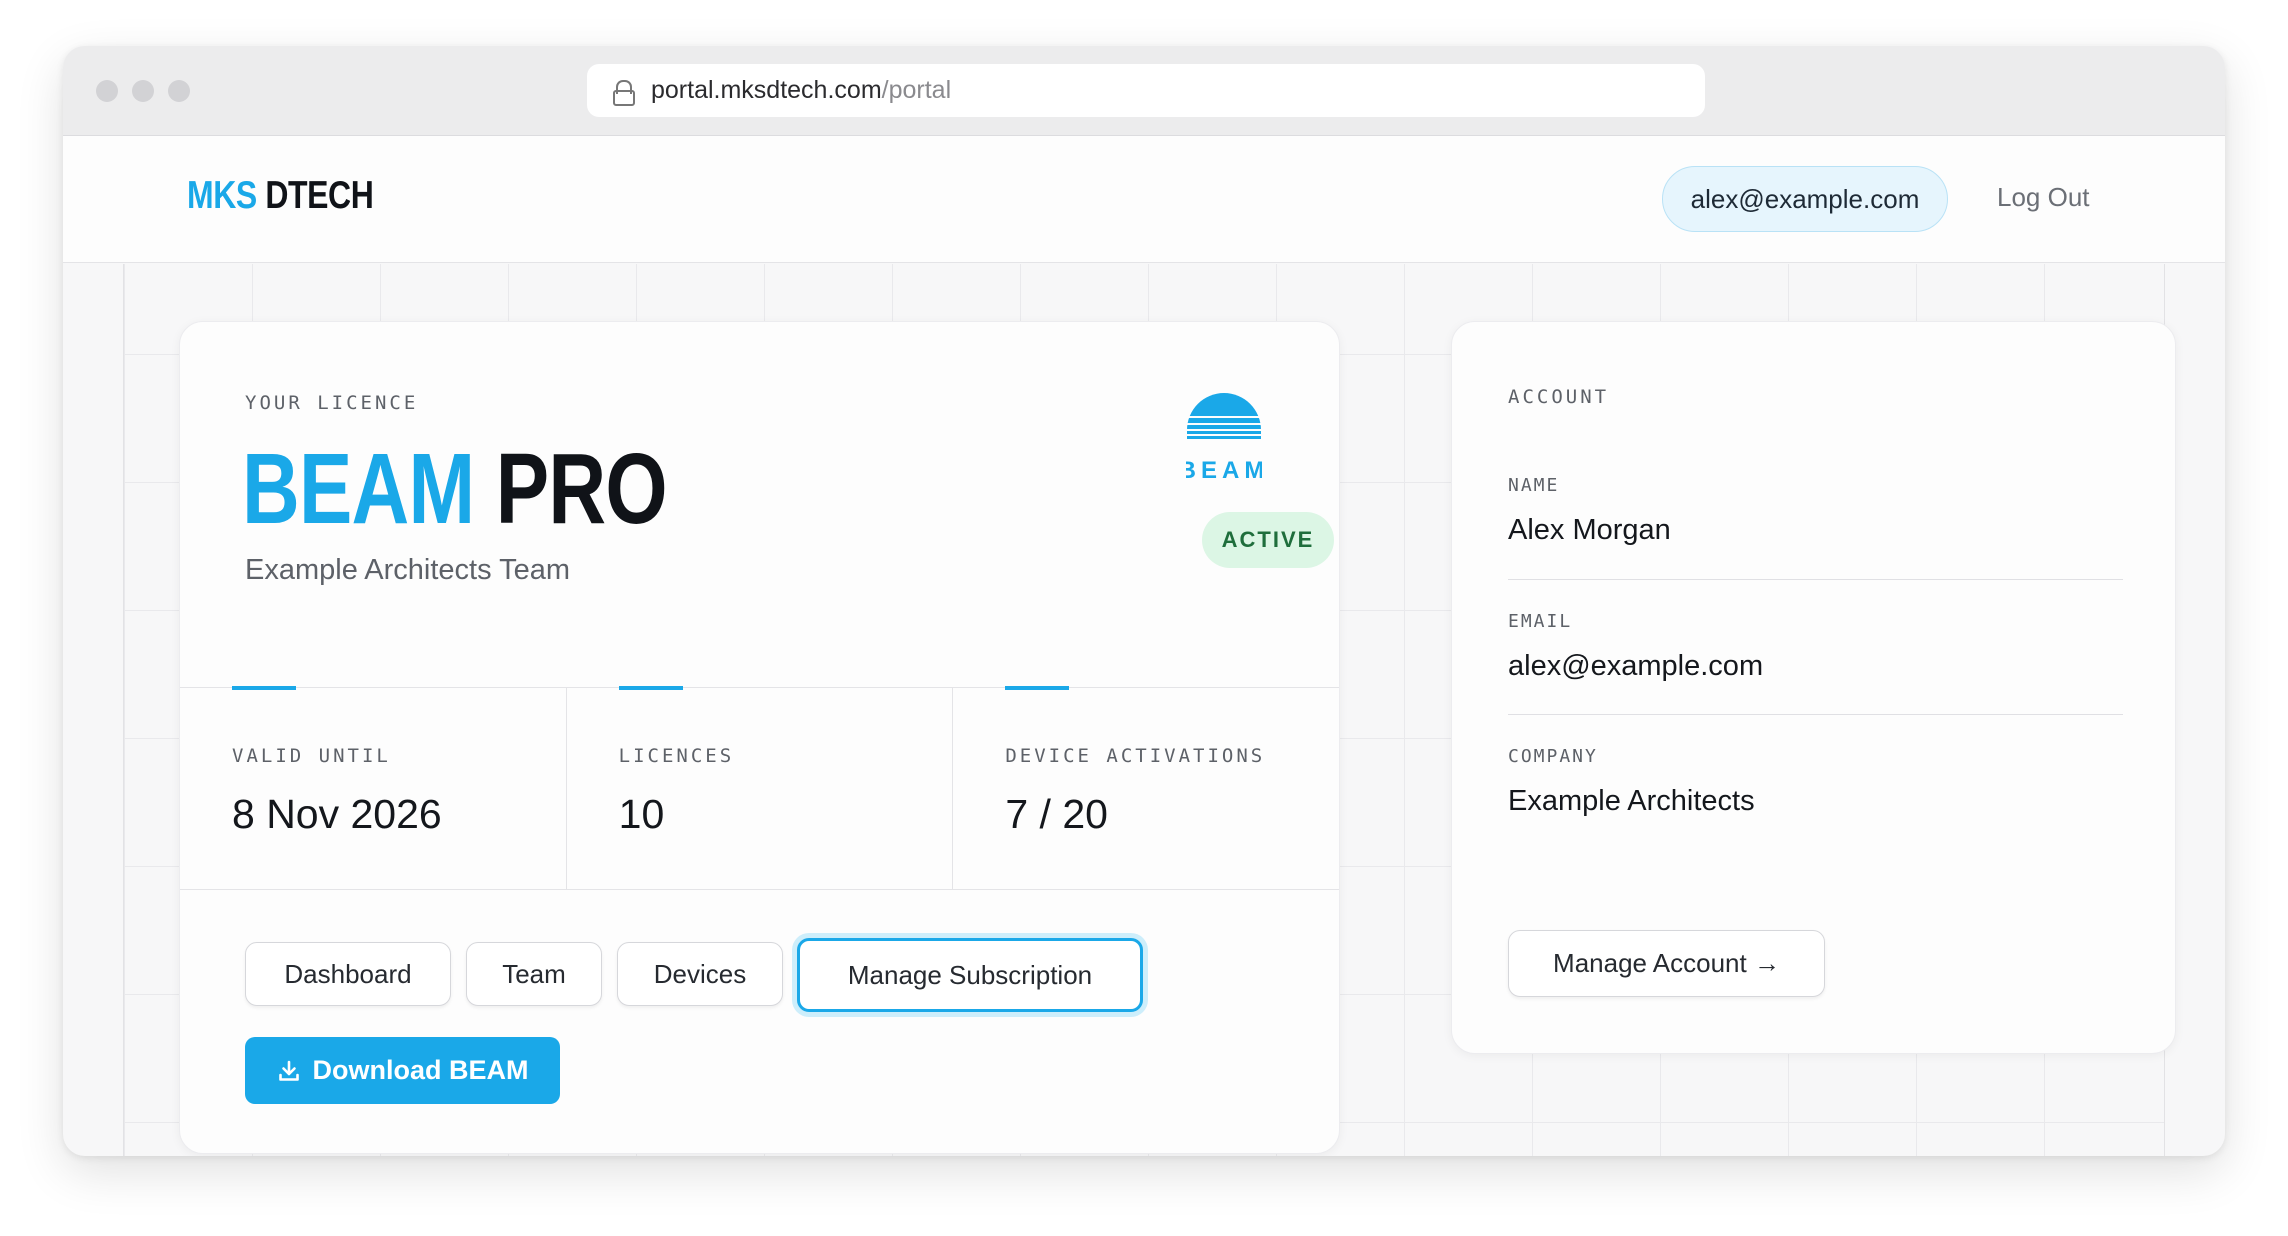 The image size is (2288, 1236). Describe the element at coordinates (408, 570) in the screenshot. I see `team-name: Example Architects Team` at that location.